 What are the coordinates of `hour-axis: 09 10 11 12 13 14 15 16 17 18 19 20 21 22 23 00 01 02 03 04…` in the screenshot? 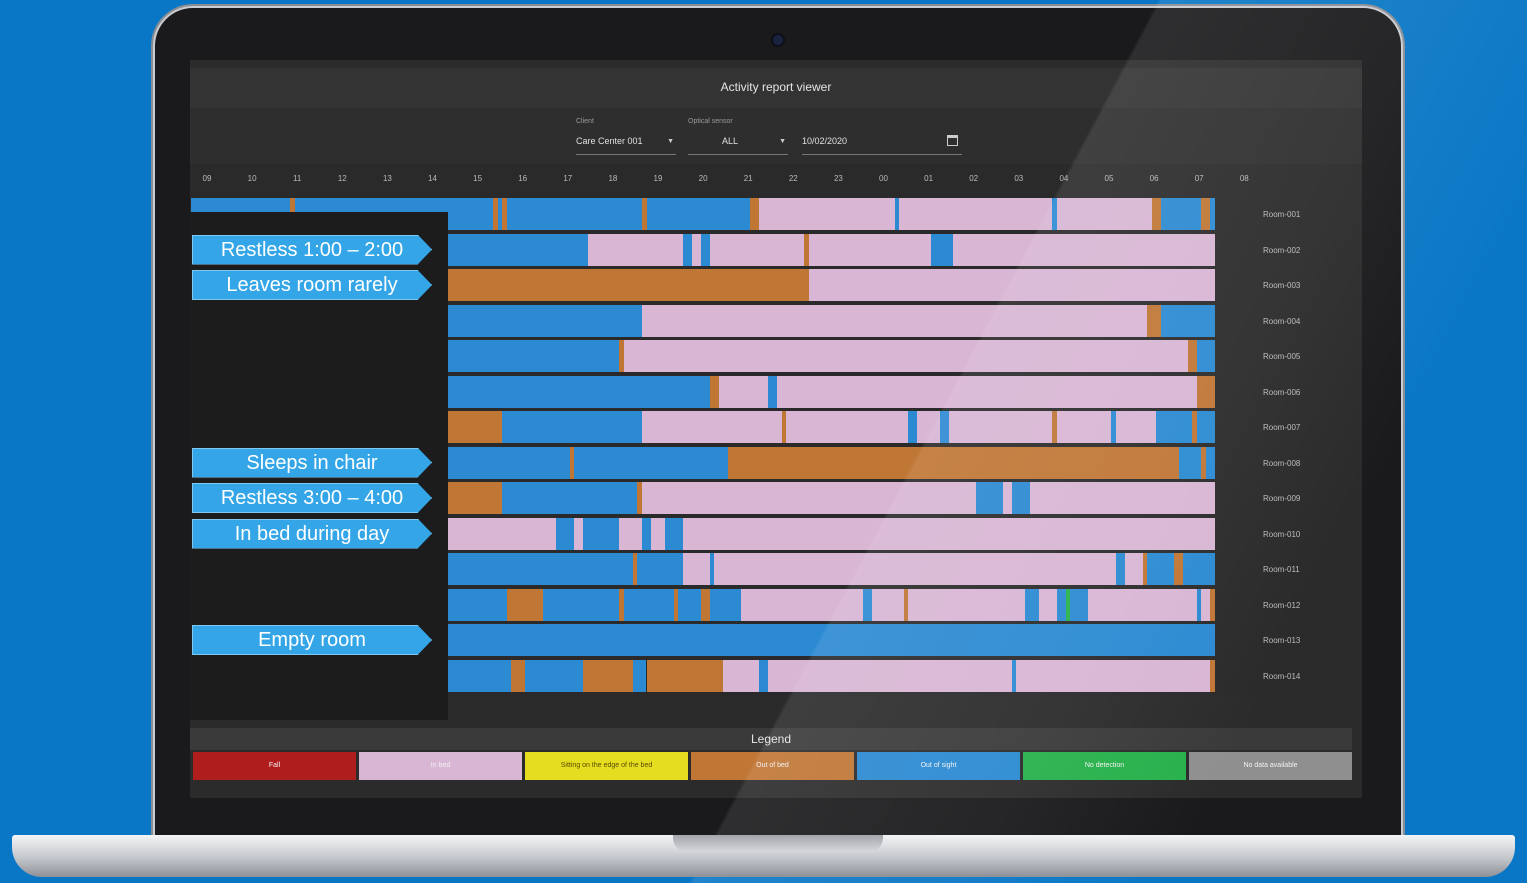 It's located at (776, 180).